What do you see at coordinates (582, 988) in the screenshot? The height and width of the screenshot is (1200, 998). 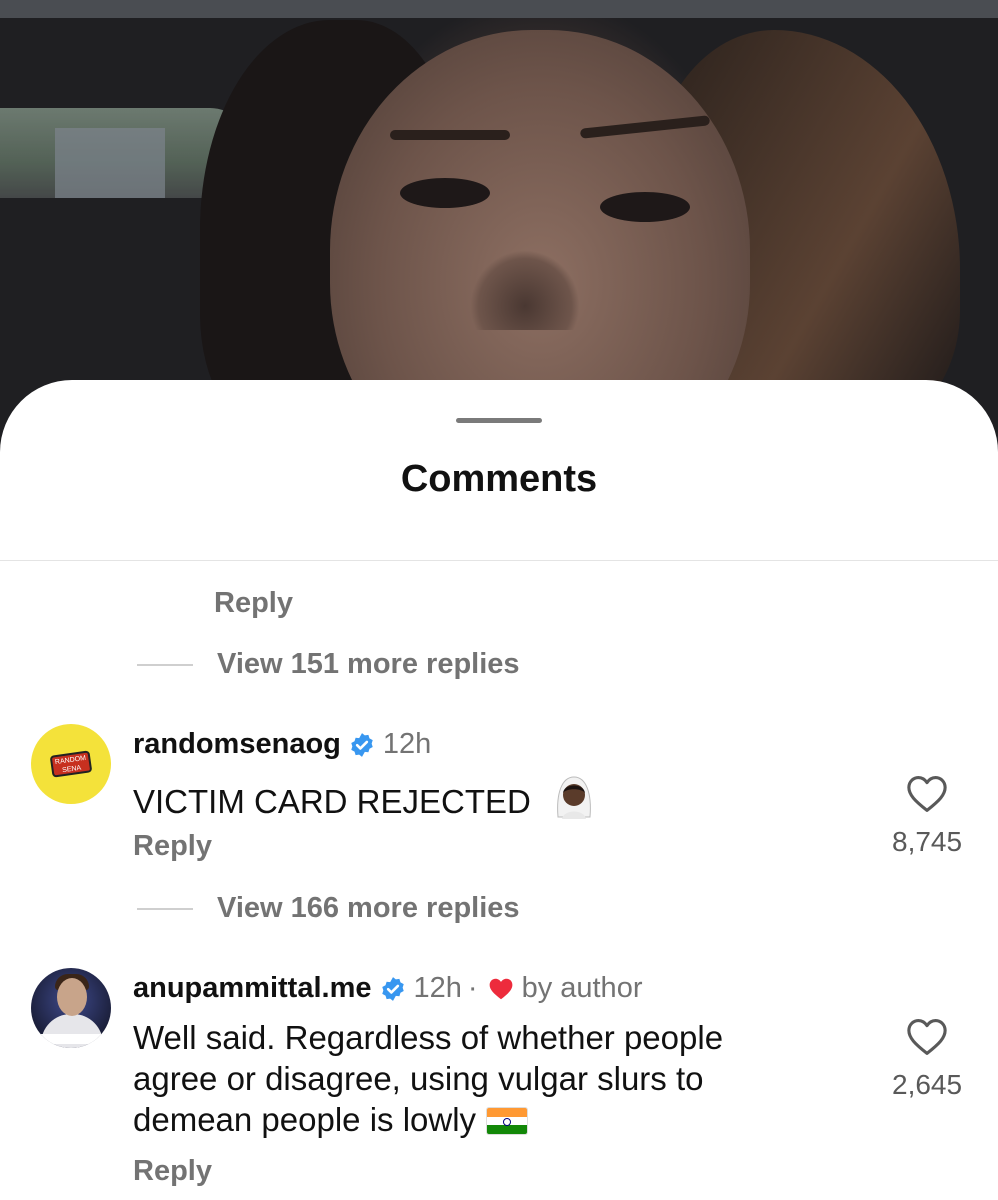 I see `liked-by-author-label: by author` at bounding box center [582, 988].